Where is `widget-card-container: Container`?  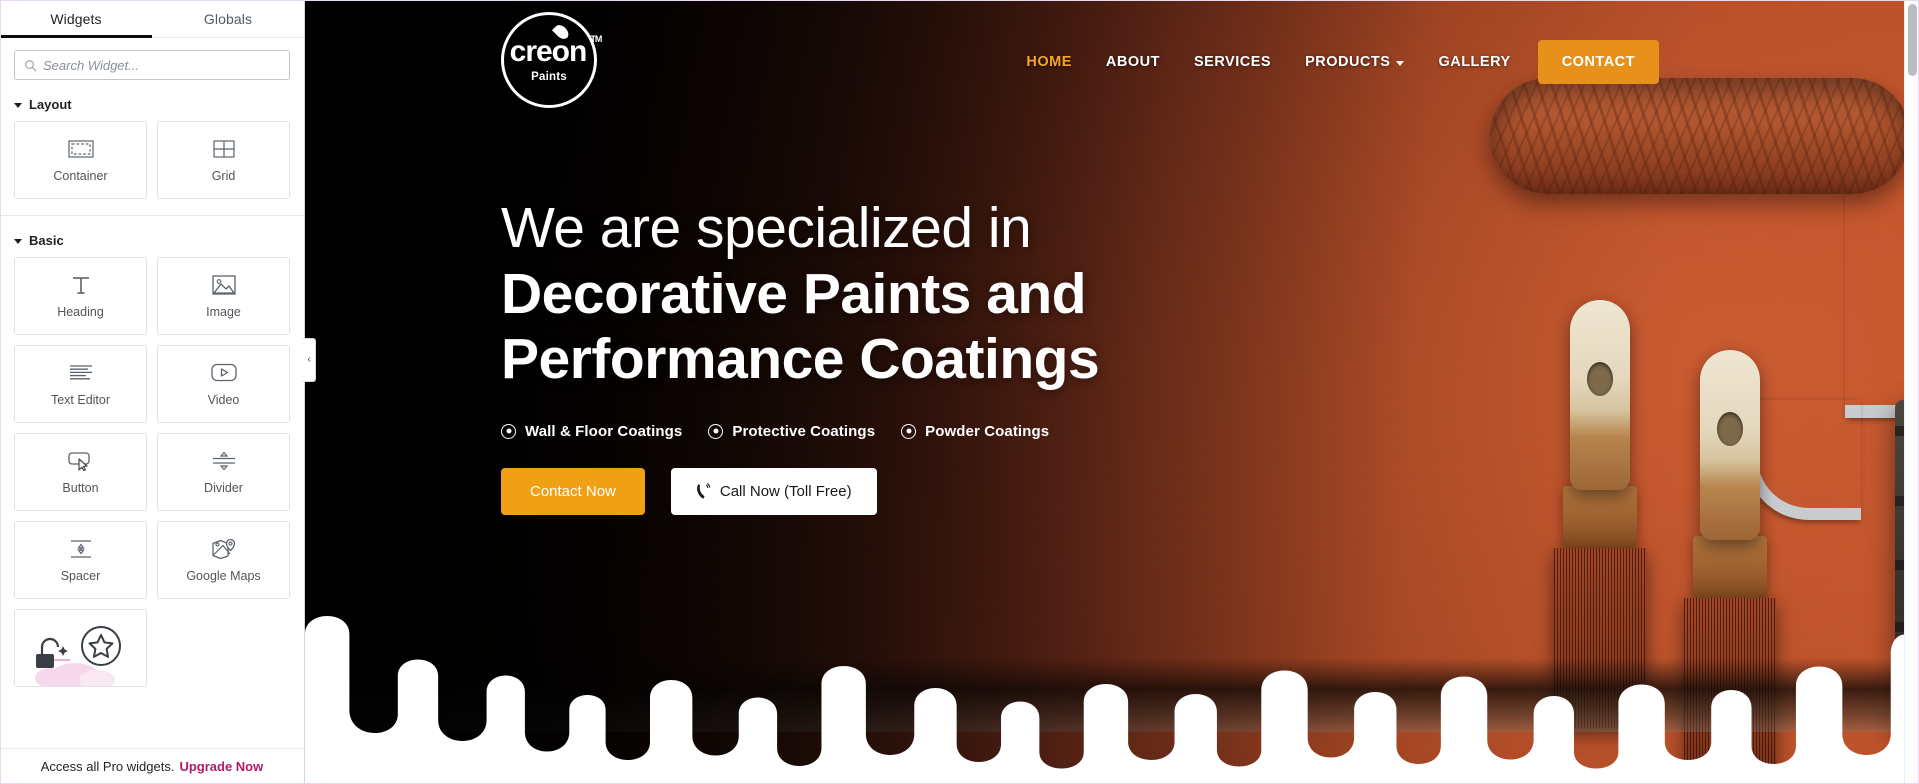 widget-card-container: Container is located at coordinates (80, 160).